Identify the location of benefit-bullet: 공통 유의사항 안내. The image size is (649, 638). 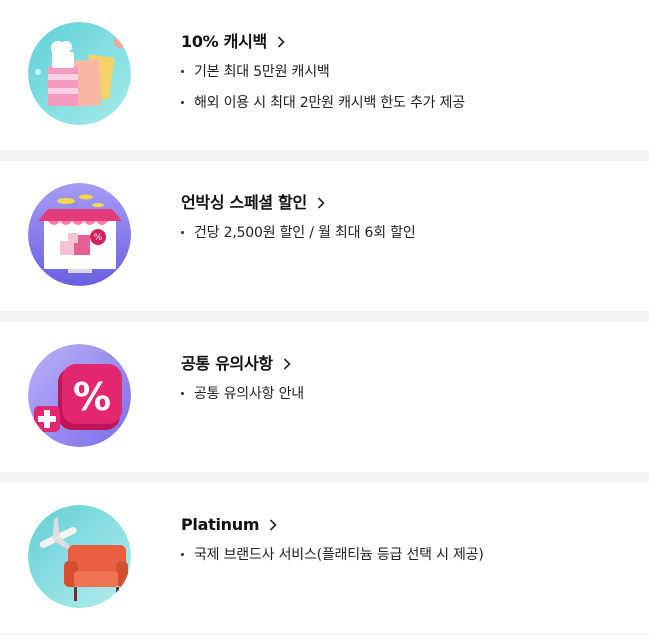
(405, 394).